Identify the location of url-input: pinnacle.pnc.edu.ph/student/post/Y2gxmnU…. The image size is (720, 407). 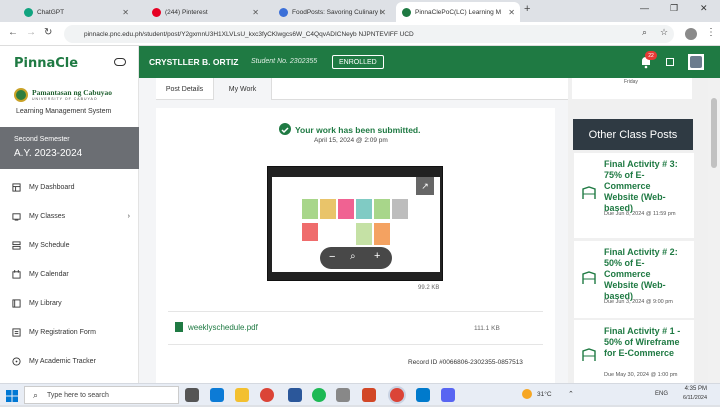
(369, 34).